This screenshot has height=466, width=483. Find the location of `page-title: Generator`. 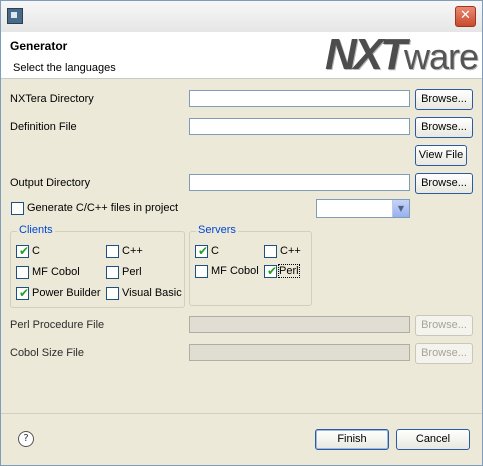

page-title: Generator is located at coordinates (39, 46).